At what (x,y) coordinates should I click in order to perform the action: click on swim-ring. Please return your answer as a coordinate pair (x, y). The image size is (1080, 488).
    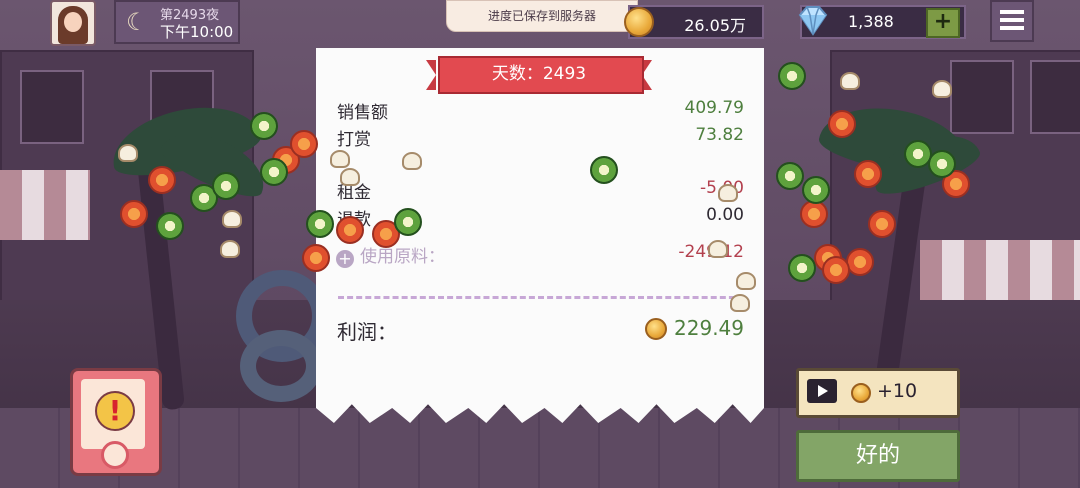
    Looking at the image, I should click on (281, 366).